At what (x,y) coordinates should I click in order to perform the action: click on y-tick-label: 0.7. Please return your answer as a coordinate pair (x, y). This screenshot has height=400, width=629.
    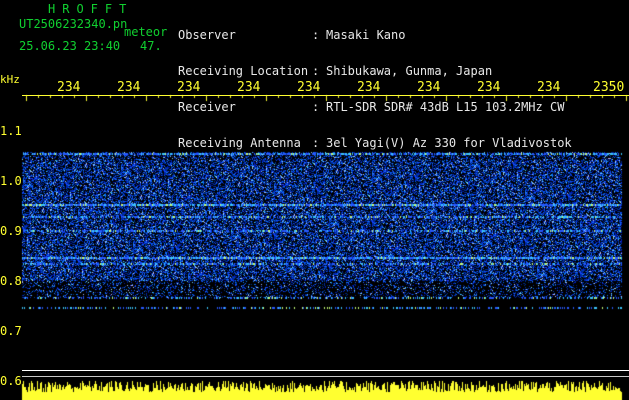
    Looking at the image, I should click on (11, 331).